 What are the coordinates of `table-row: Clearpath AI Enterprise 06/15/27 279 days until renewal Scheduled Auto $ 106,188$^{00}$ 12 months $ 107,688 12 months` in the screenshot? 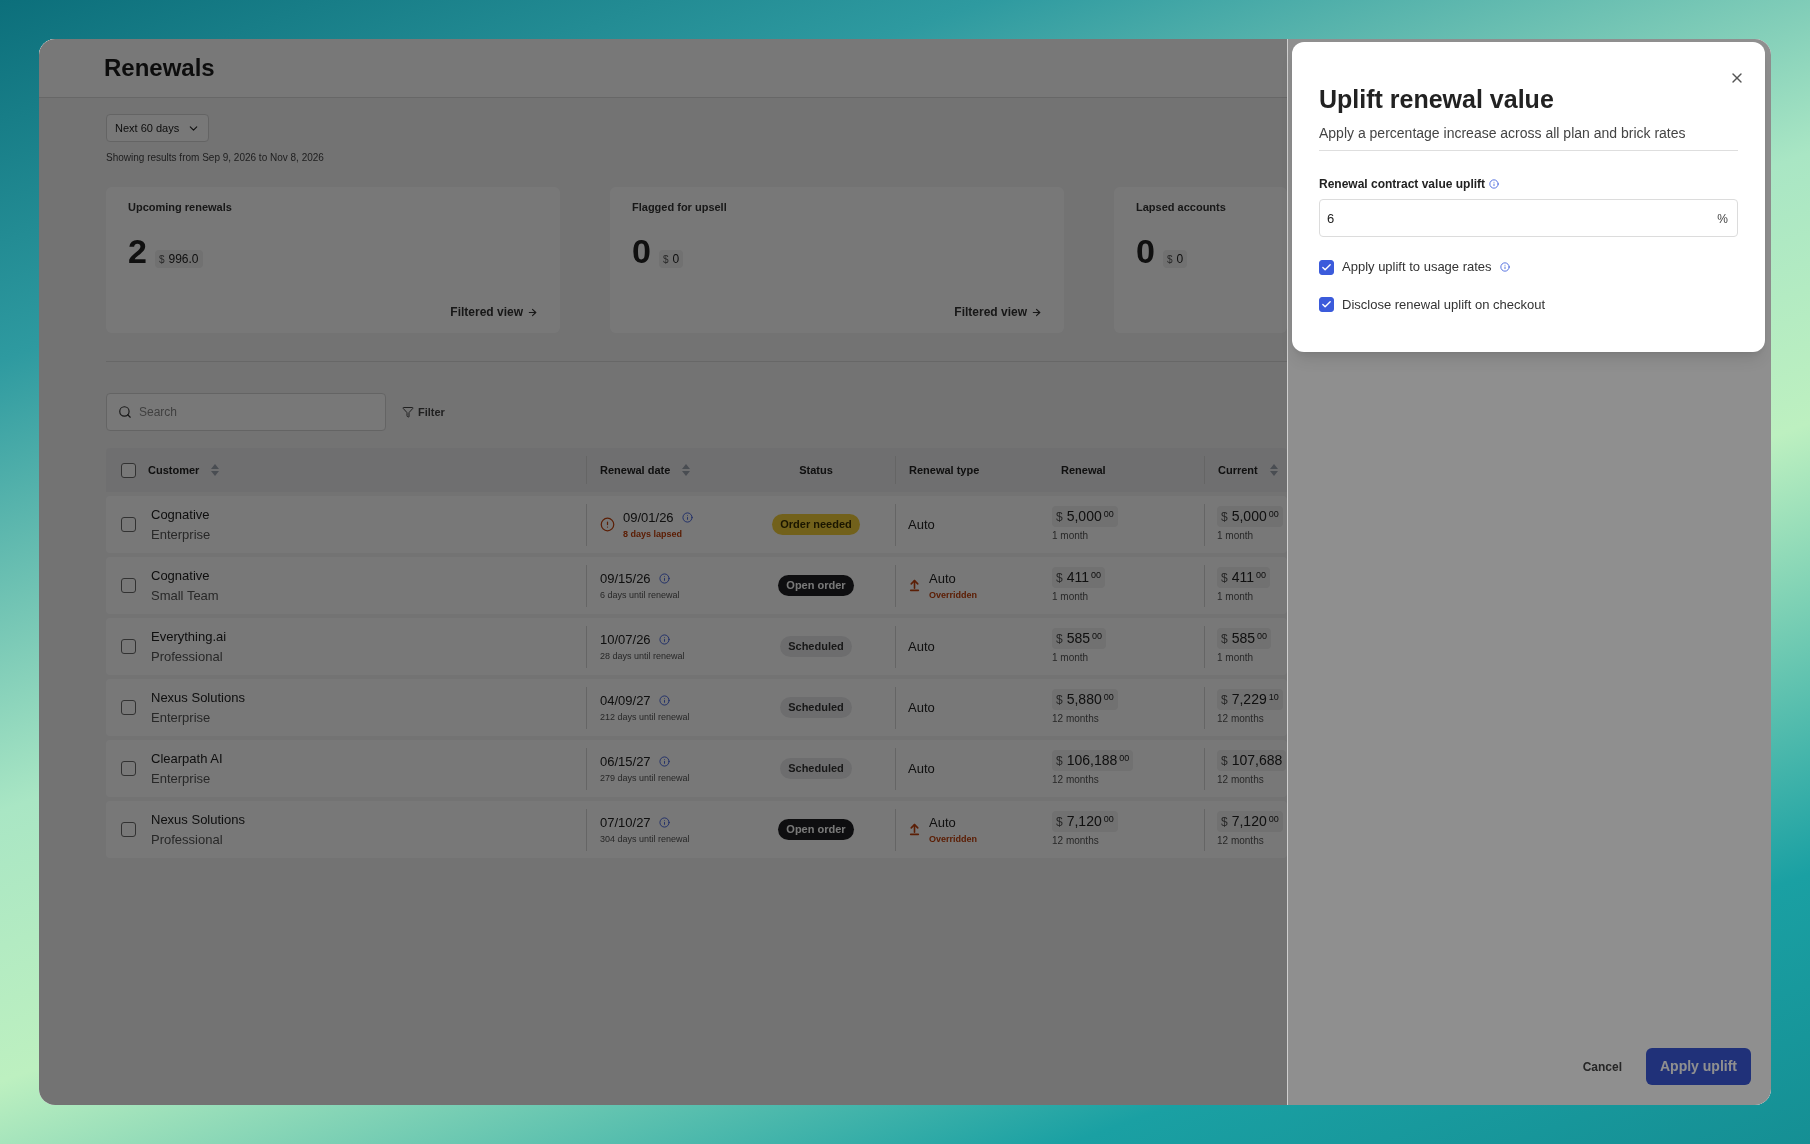 It's located at (696, 768).